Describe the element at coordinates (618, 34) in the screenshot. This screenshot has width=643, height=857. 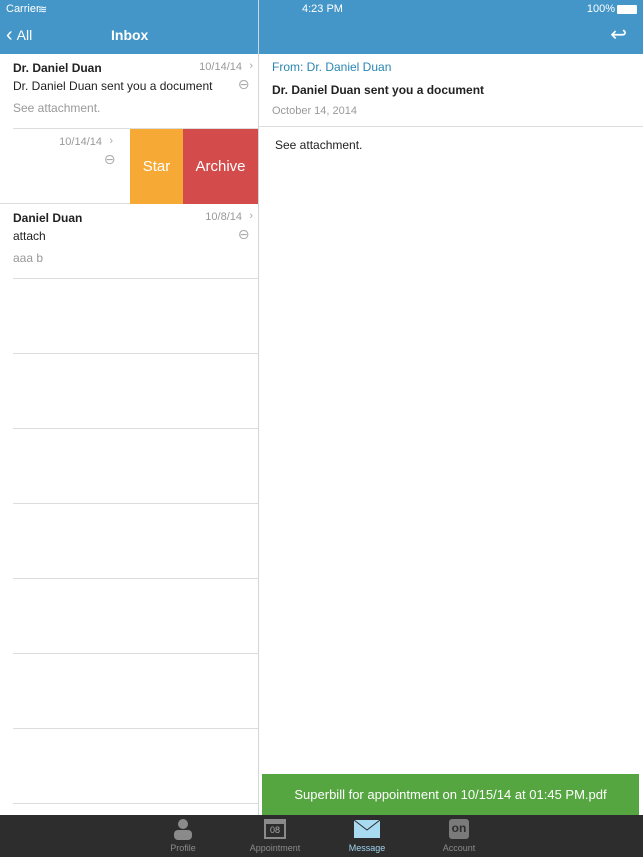
I see `reply-icon: ↩` at that location.